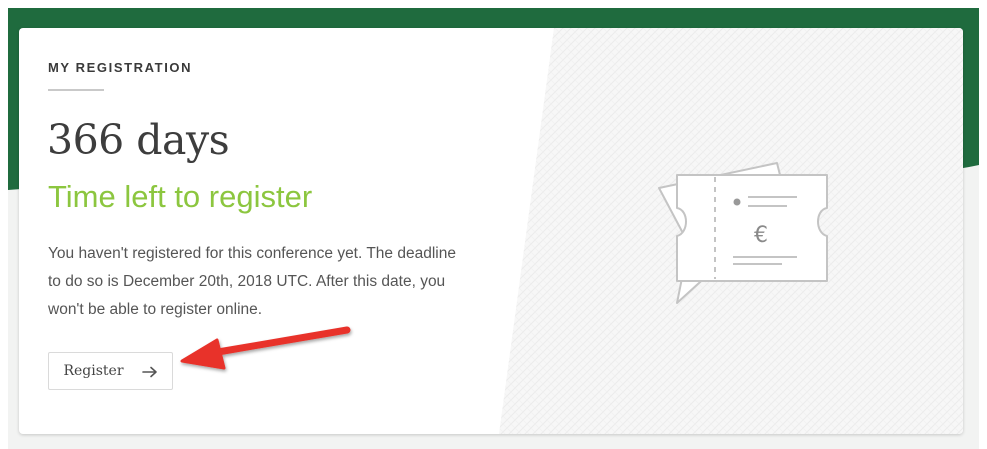  What do you see at coordinates (120, 67) in the screenshot?
I see `section-title: MY REGISTRATION` at bounding box center [120, 67].